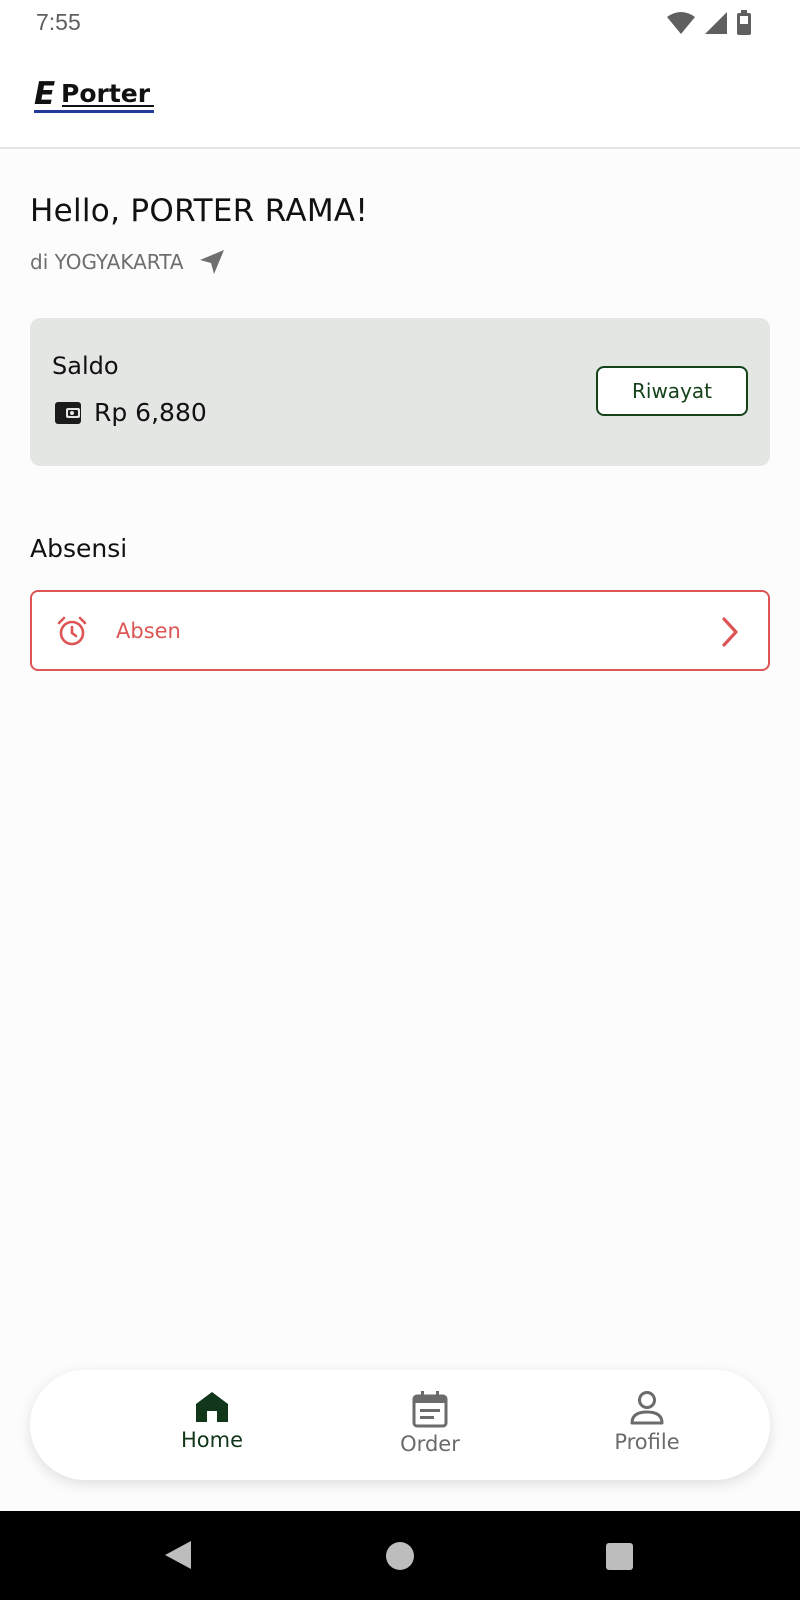 This screenshot has width=800, height=1600. I want to click on logo-underline-blue, so click(94, 111).